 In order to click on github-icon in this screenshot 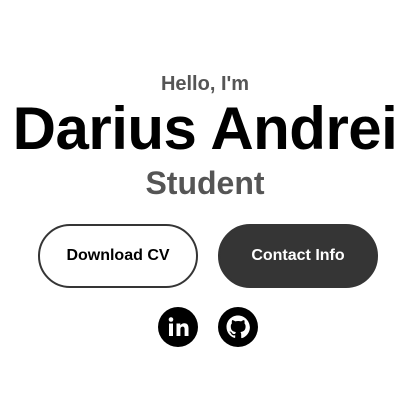, I will do `click(238, 327)`.